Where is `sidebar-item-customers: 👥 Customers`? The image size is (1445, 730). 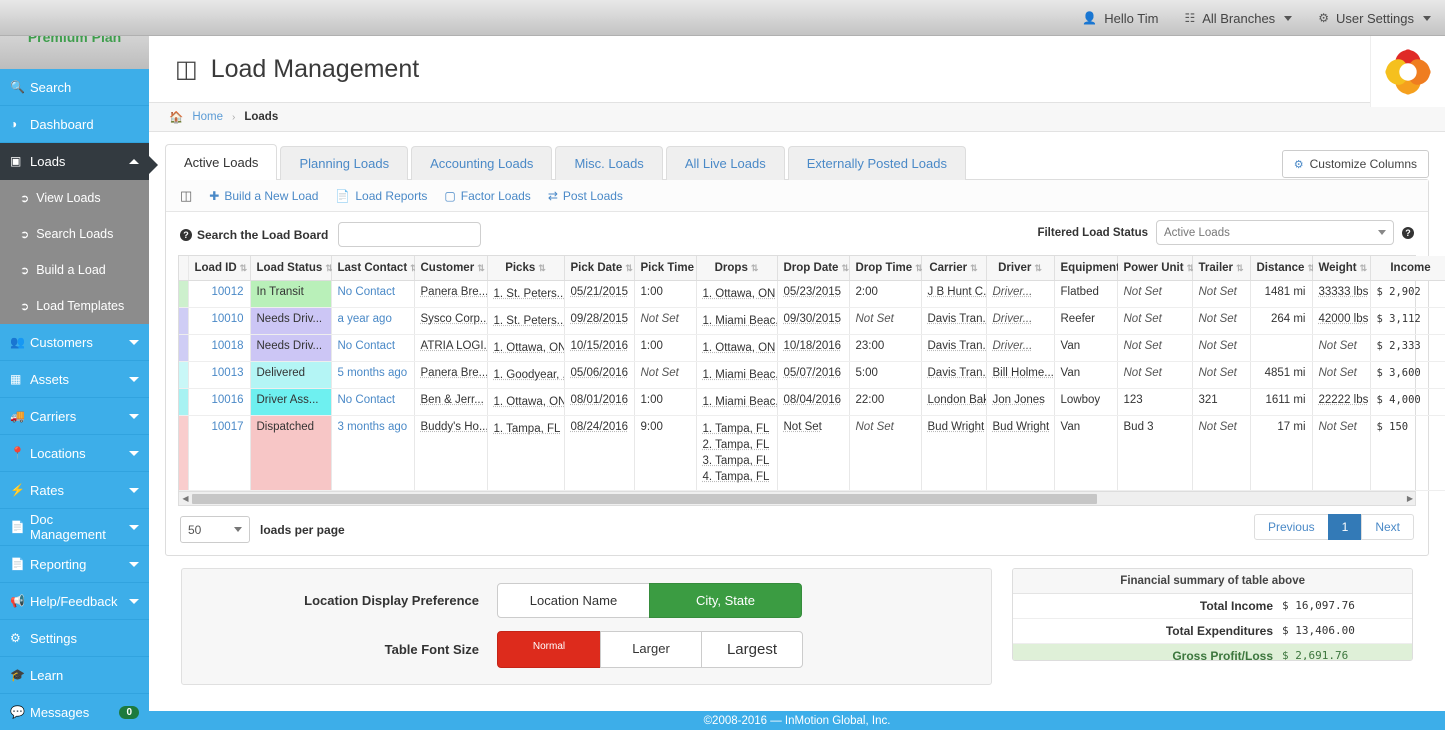
sidebar-item-customers: 👥 Customers is located at coordinates (74, 342).